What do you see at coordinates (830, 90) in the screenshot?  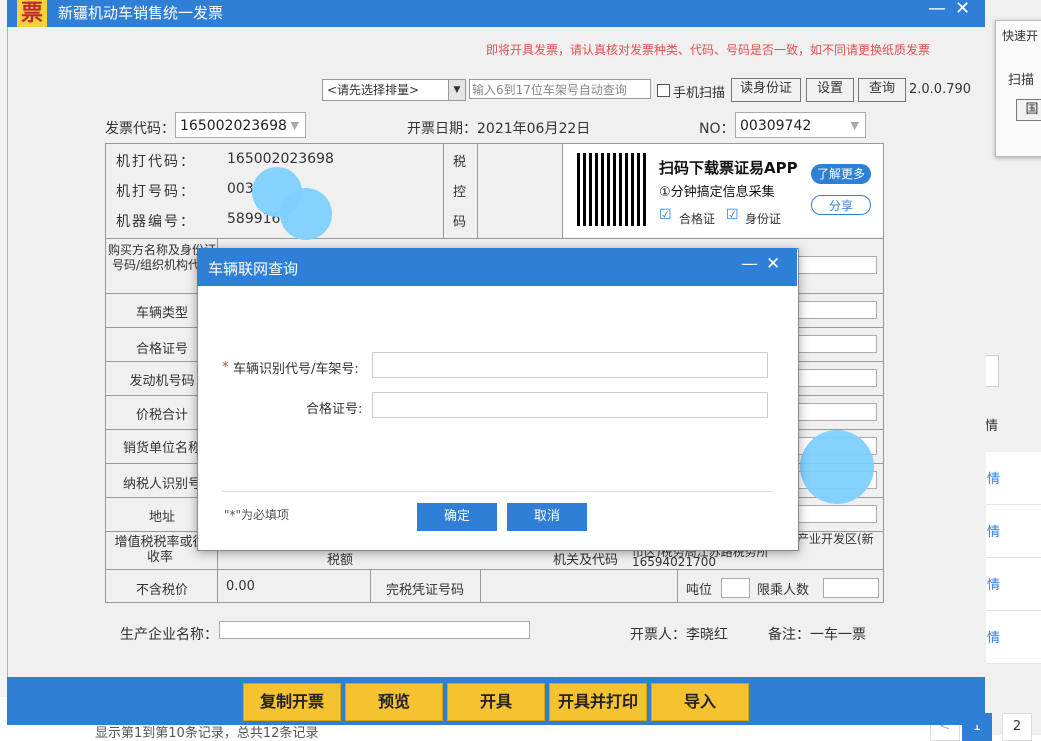 I see `settings-button: 设置` at bounding box center [830, 90].